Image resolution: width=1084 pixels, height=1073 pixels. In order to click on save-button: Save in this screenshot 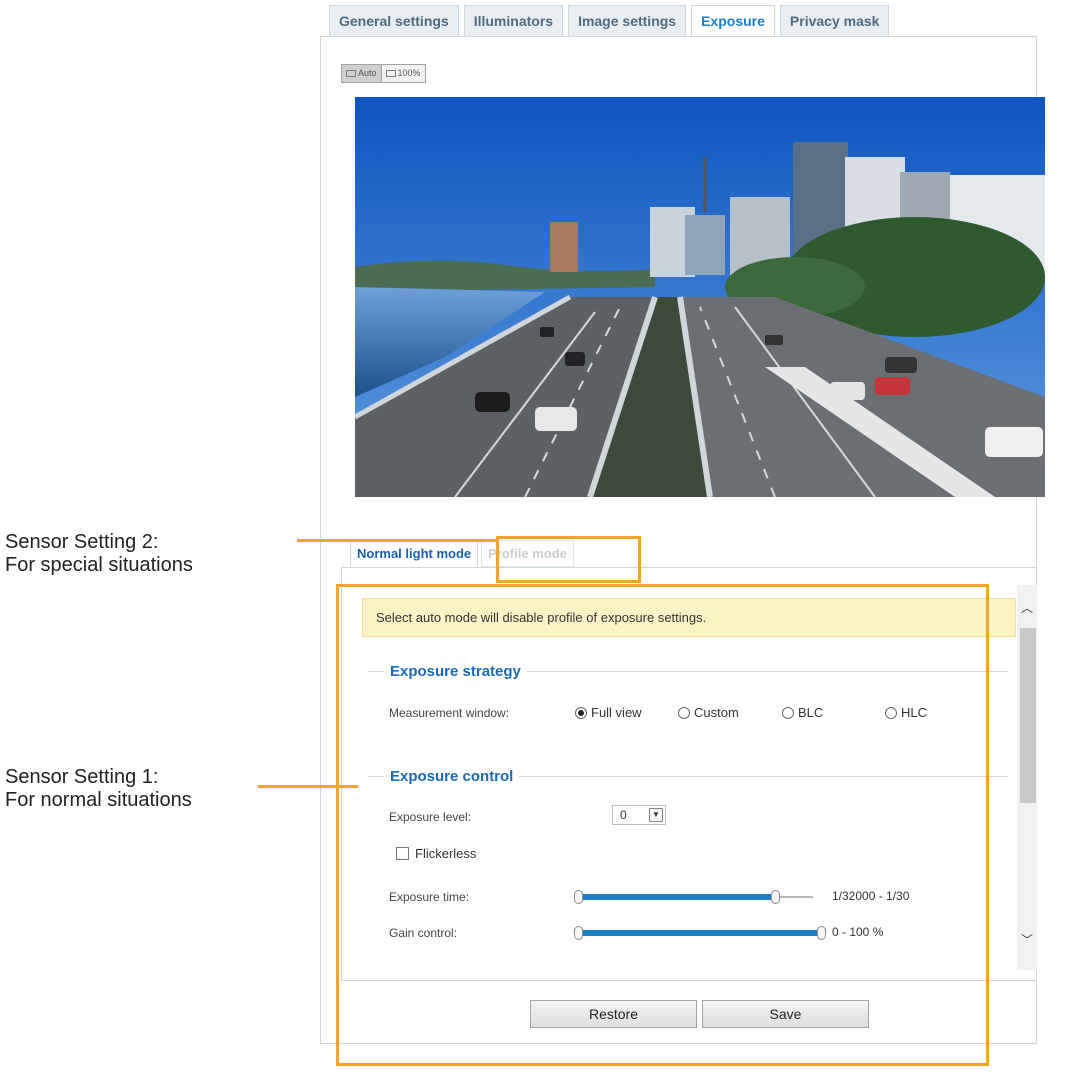, I will do `click(785, 1014)`.